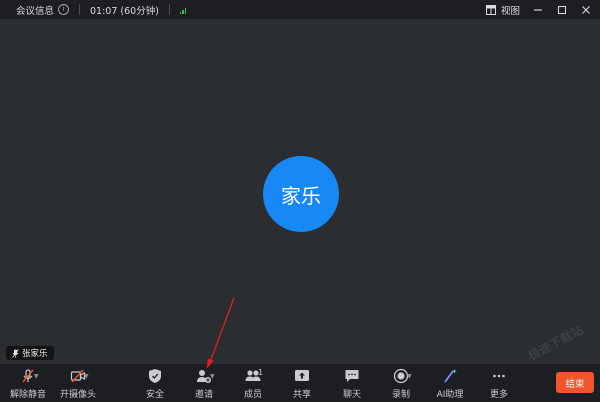 The width and height of the screenshot is (600, 402). I want to click on shield-icon, so click(155, 376).